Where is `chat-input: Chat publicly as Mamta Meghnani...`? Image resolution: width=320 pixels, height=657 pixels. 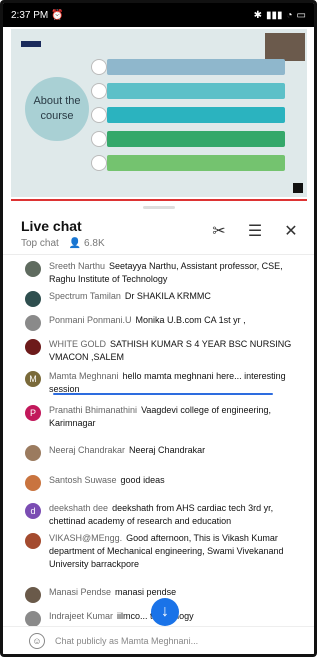 chat-input: Chat publicly as Mamta Meghnani... is located at coordinates (126, 641).